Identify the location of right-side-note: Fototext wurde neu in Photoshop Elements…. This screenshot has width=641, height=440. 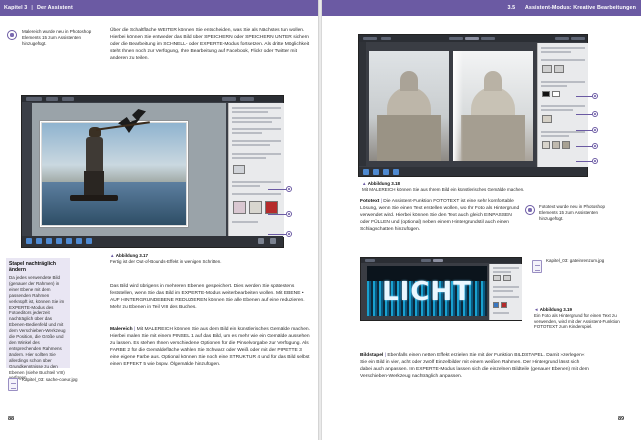
(572, 212).